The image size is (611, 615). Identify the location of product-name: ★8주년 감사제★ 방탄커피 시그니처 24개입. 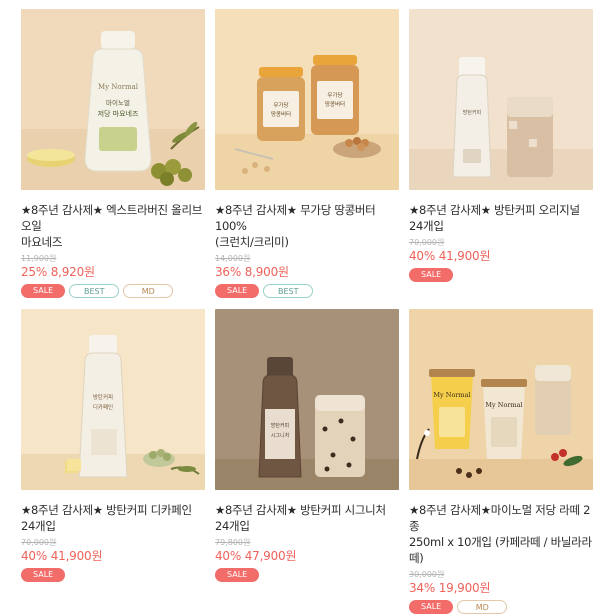
(307, 518).